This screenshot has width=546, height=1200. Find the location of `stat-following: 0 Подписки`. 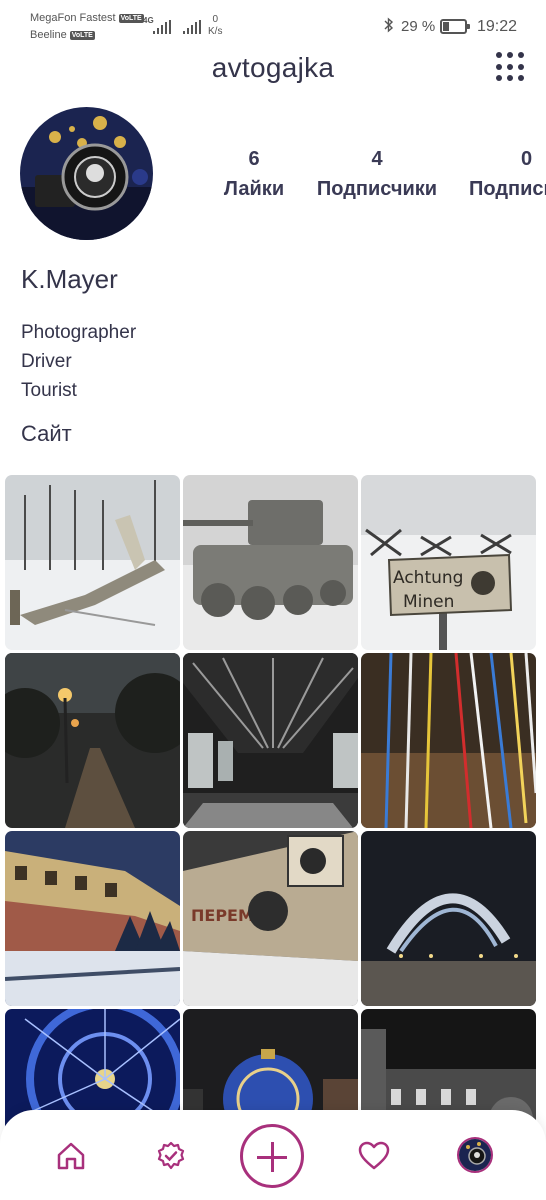

stat-following: 0 Подписки is located at coordinates (507, 176).